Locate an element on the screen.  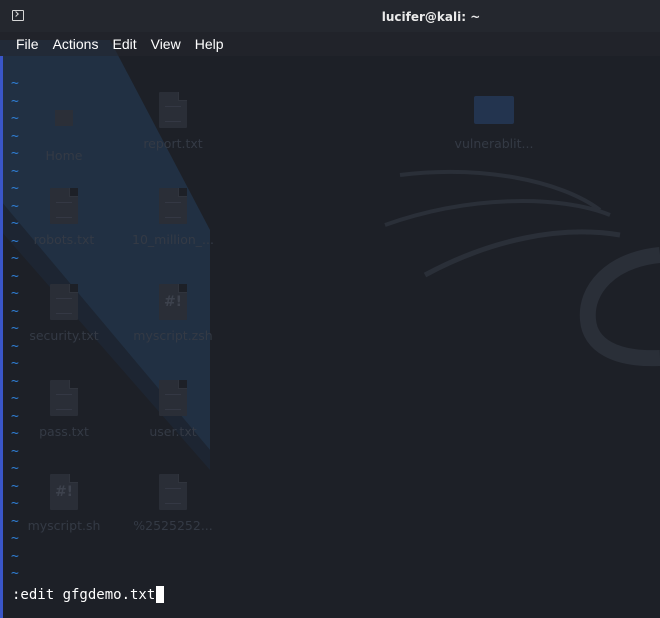
desktop-icon-label: security.txt is located at coordinates (64, 335).